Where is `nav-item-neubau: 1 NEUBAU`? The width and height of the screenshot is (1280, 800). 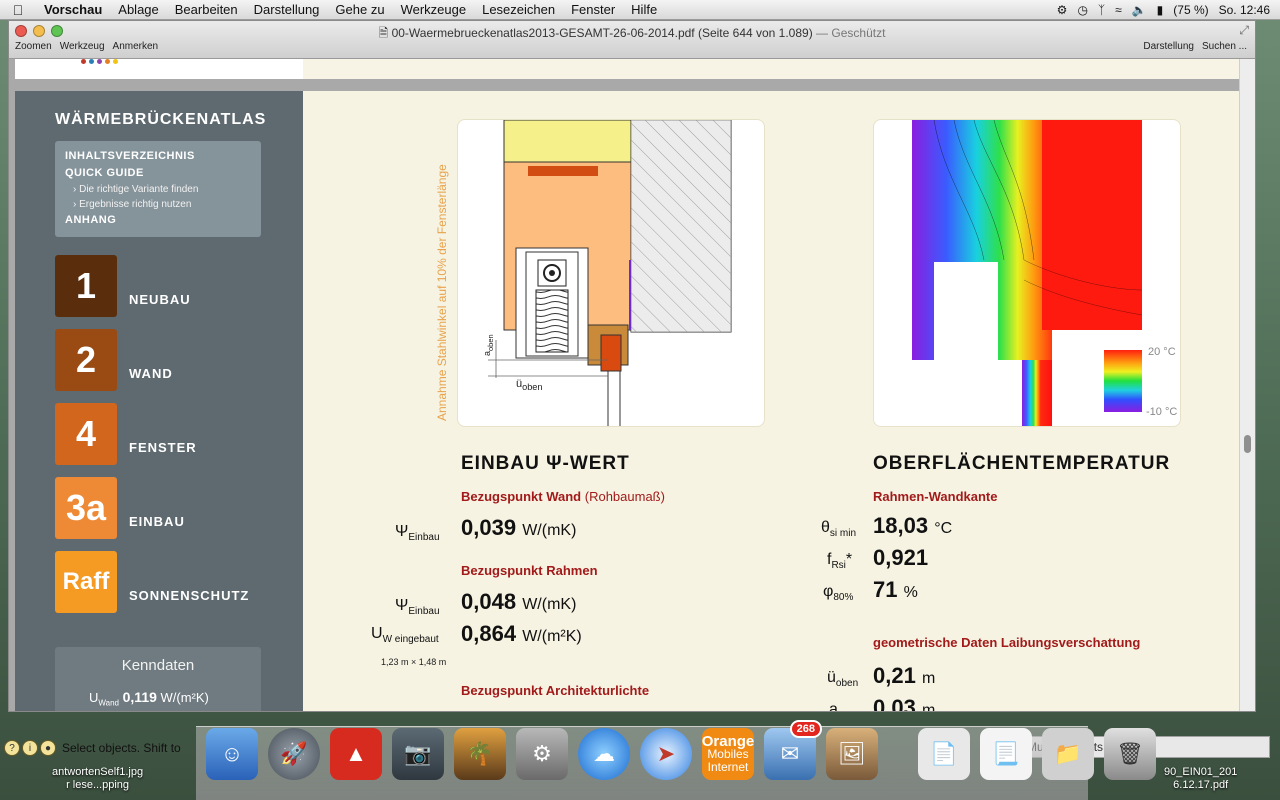
nav-item-neubau: 1 NEUBAU is located at coordinates (123, 286).